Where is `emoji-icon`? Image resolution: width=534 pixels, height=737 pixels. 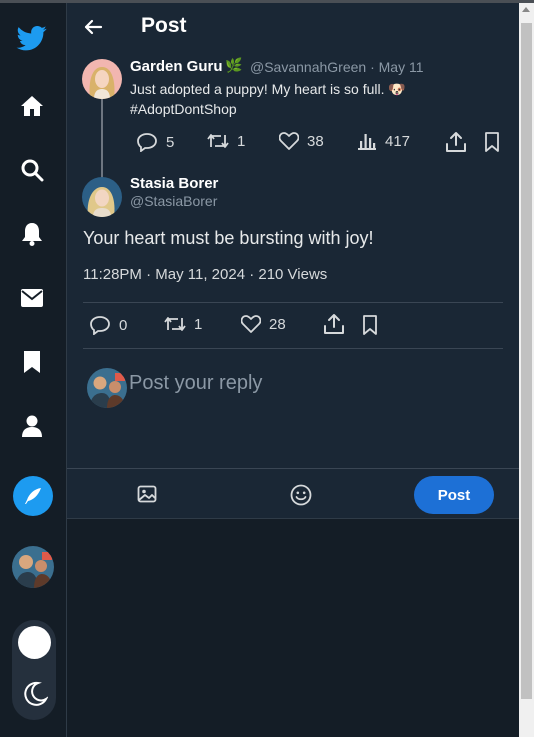
emoji-icon is located at coordinates (301, 497).